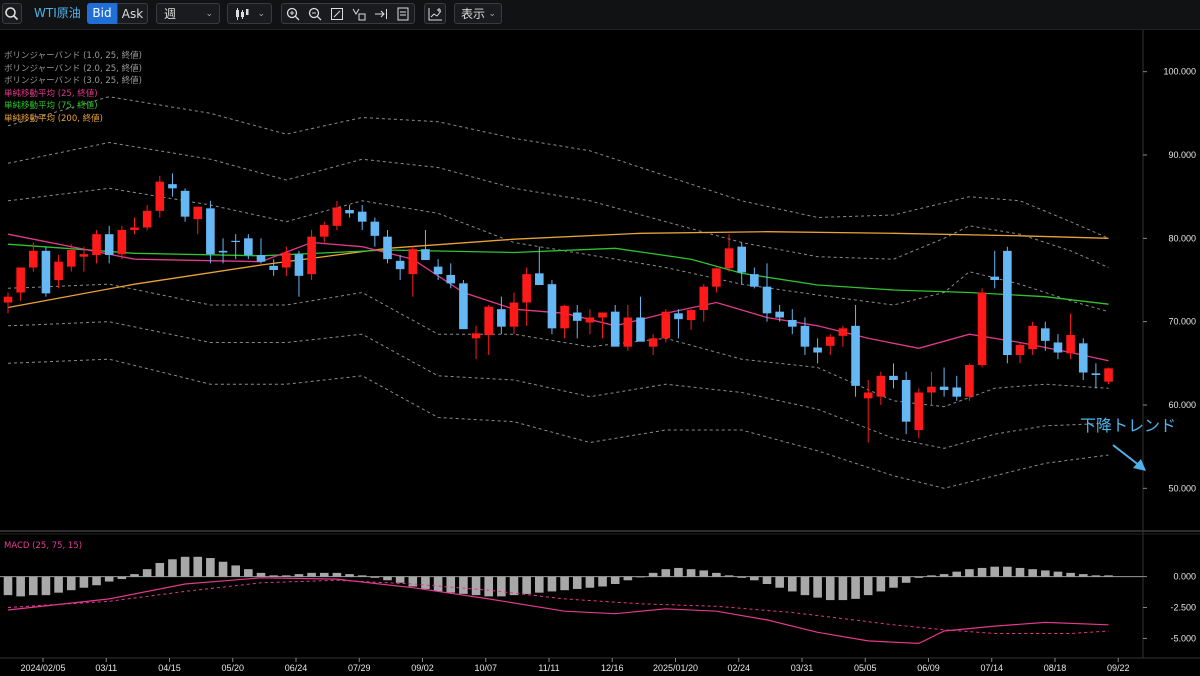  What do you see at coordinates (1182, 488) in the screenshot?
I see `y-tick-label: 50.000` at bounding box center [1182, 488].